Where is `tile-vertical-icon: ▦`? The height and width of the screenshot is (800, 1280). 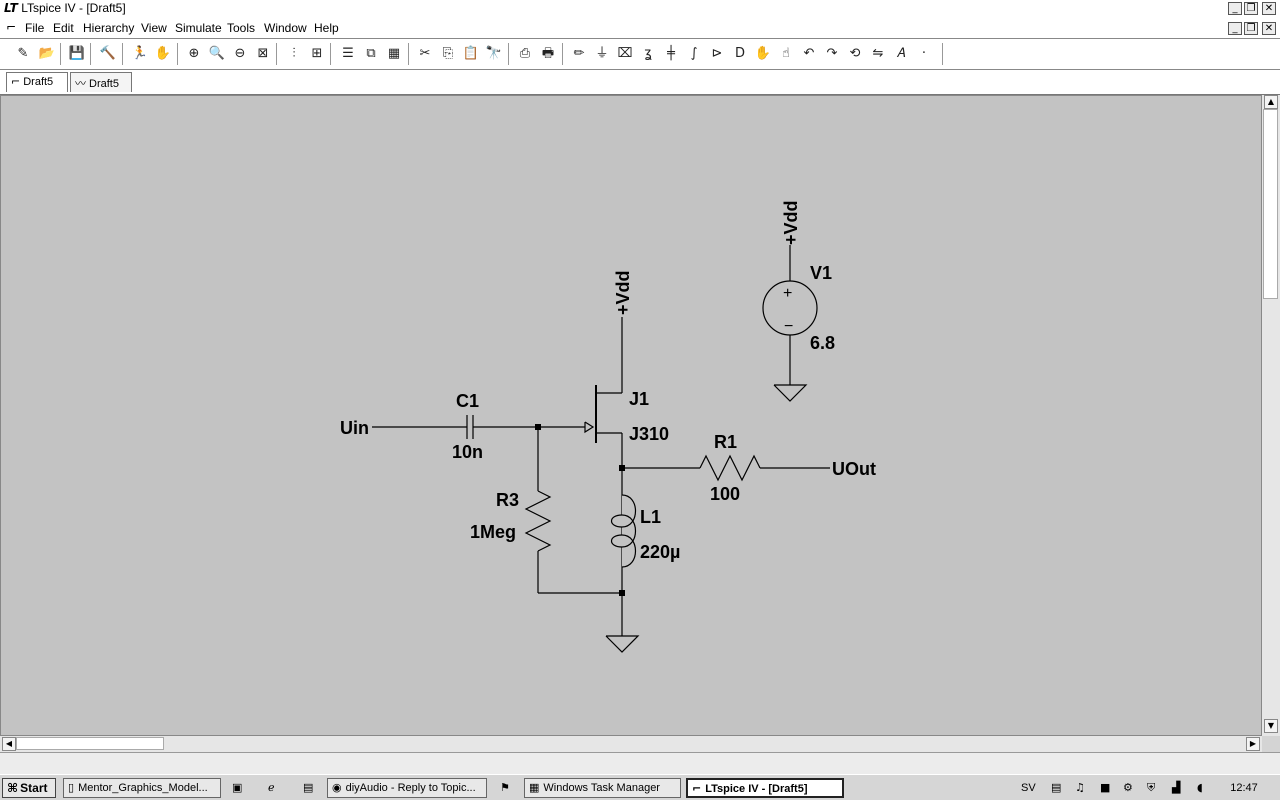
tile-vertical-icon: ▦ is located at coordinates (394, 54).